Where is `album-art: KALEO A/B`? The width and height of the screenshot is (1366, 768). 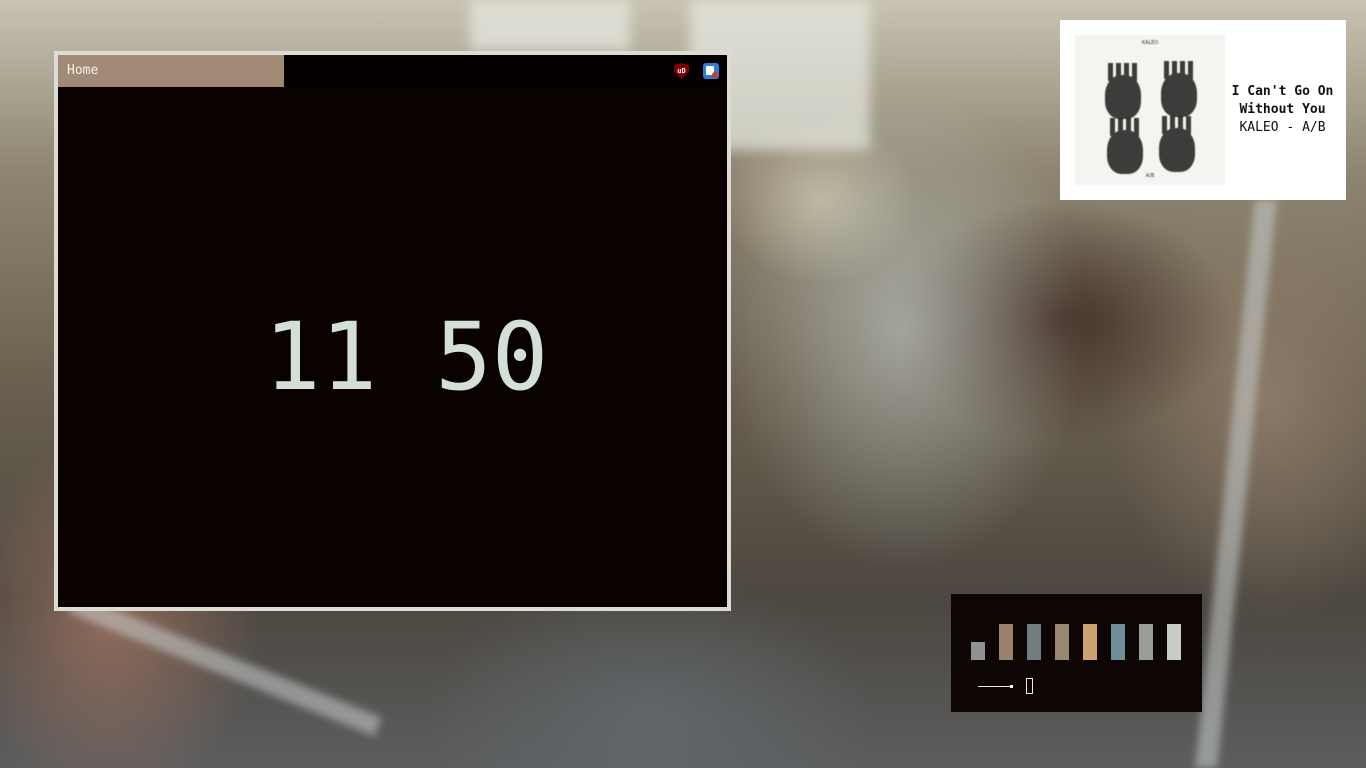 album-art: KALEO A/B is located at coordinates (1150, 110).